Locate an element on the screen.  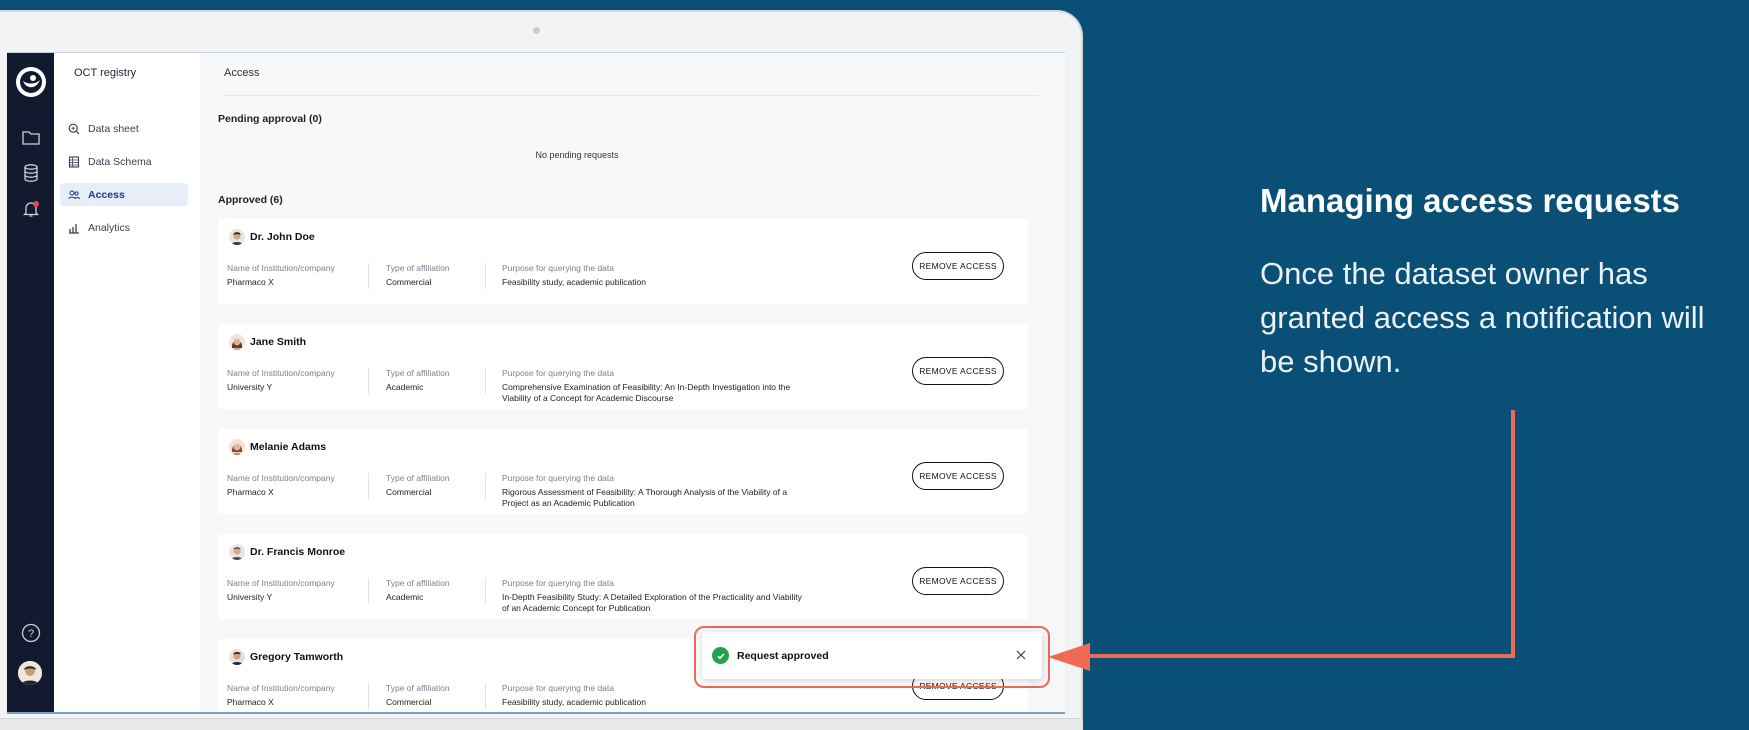
requester-name: Dr. Francis Monroe is located at coordinates (298, 552).